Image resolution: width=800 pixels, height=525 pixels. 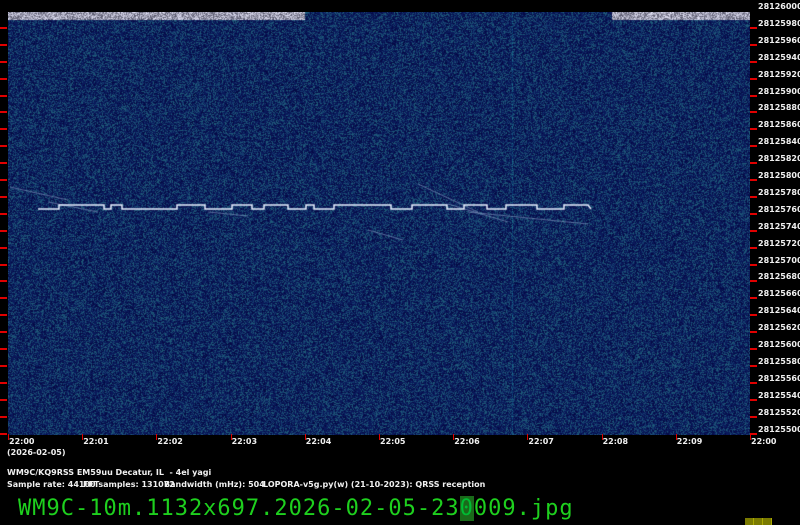 I want to click on frequency-label: 28125820, so click(x=779, y=159).